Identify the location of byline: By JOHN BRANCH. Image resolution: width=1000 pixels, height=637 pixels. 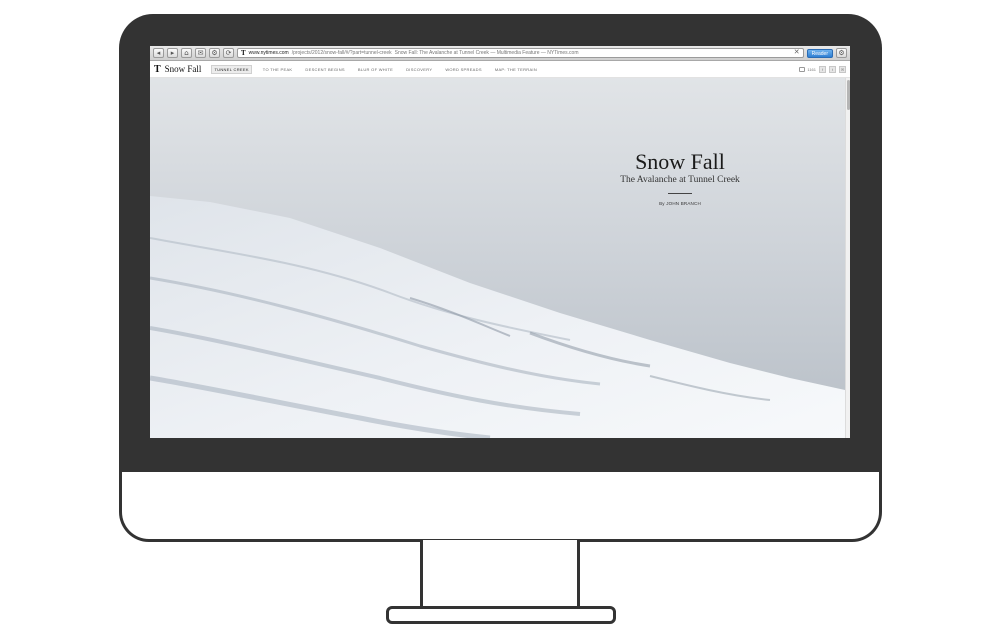
(680, 203).